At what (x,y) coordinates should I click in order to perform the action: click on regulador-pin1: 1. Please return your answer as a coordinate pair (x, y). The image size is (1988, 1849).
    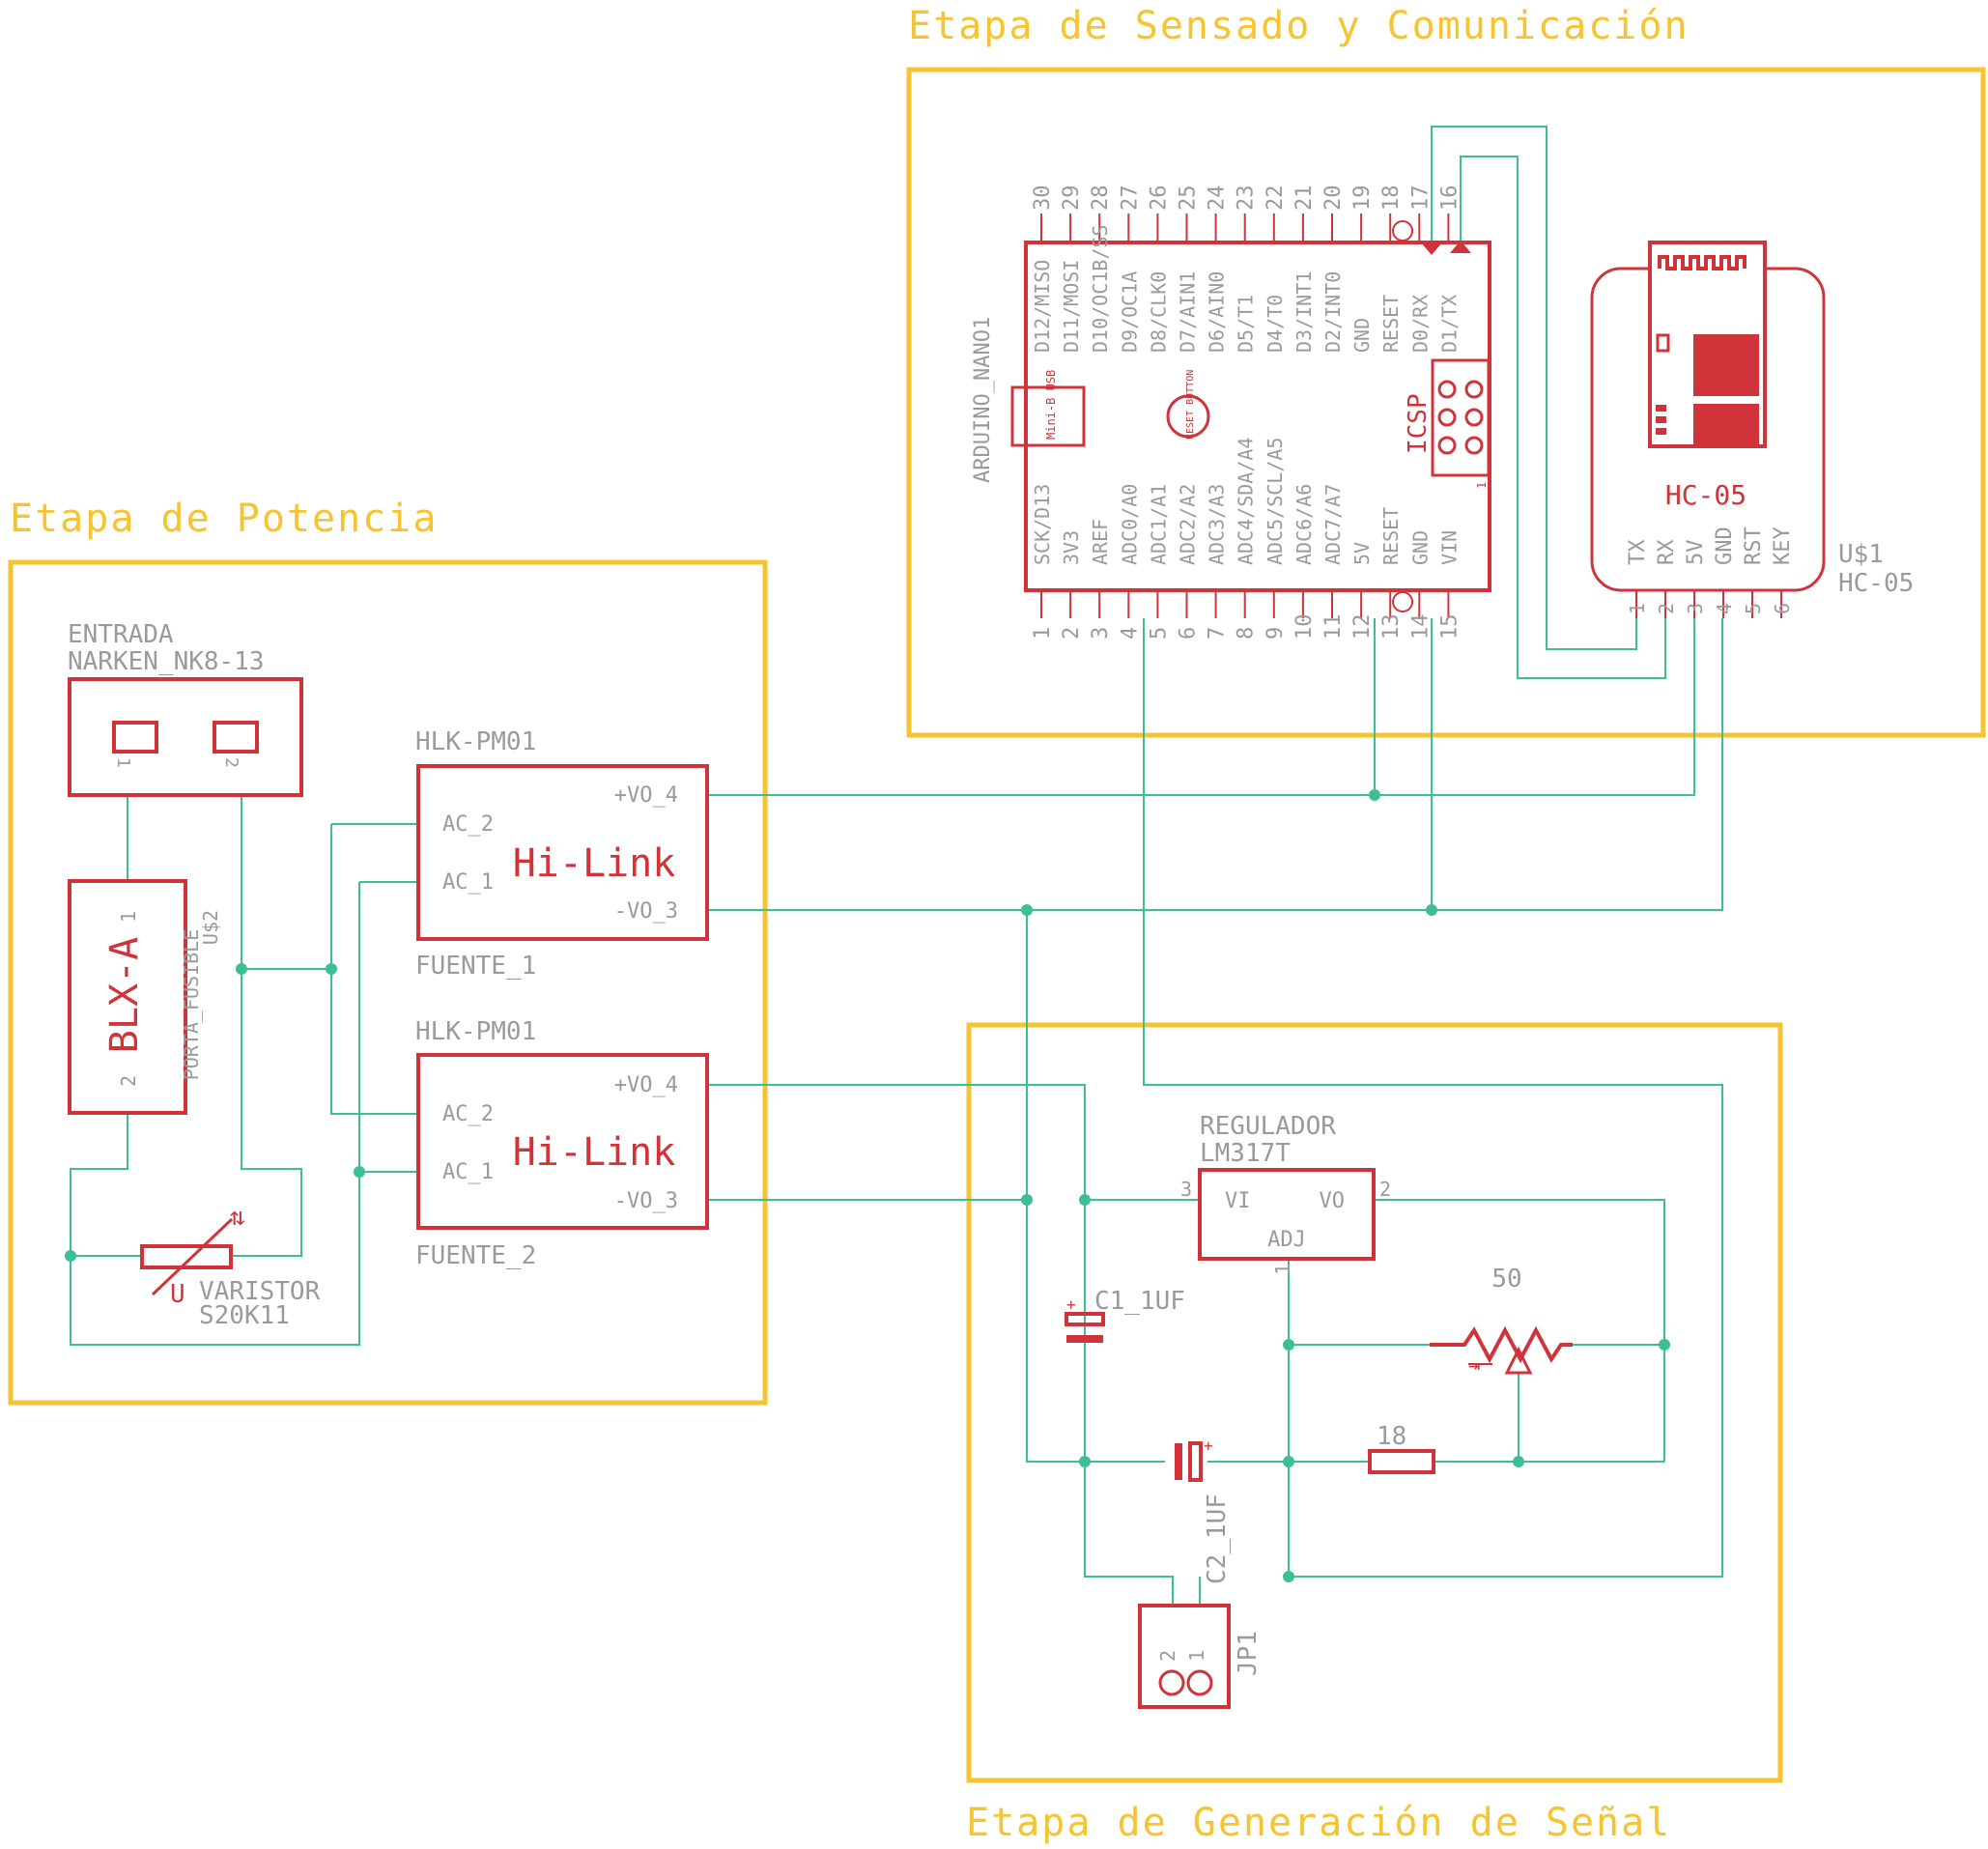
    Looking at the image, I should click on (1282, 1269).